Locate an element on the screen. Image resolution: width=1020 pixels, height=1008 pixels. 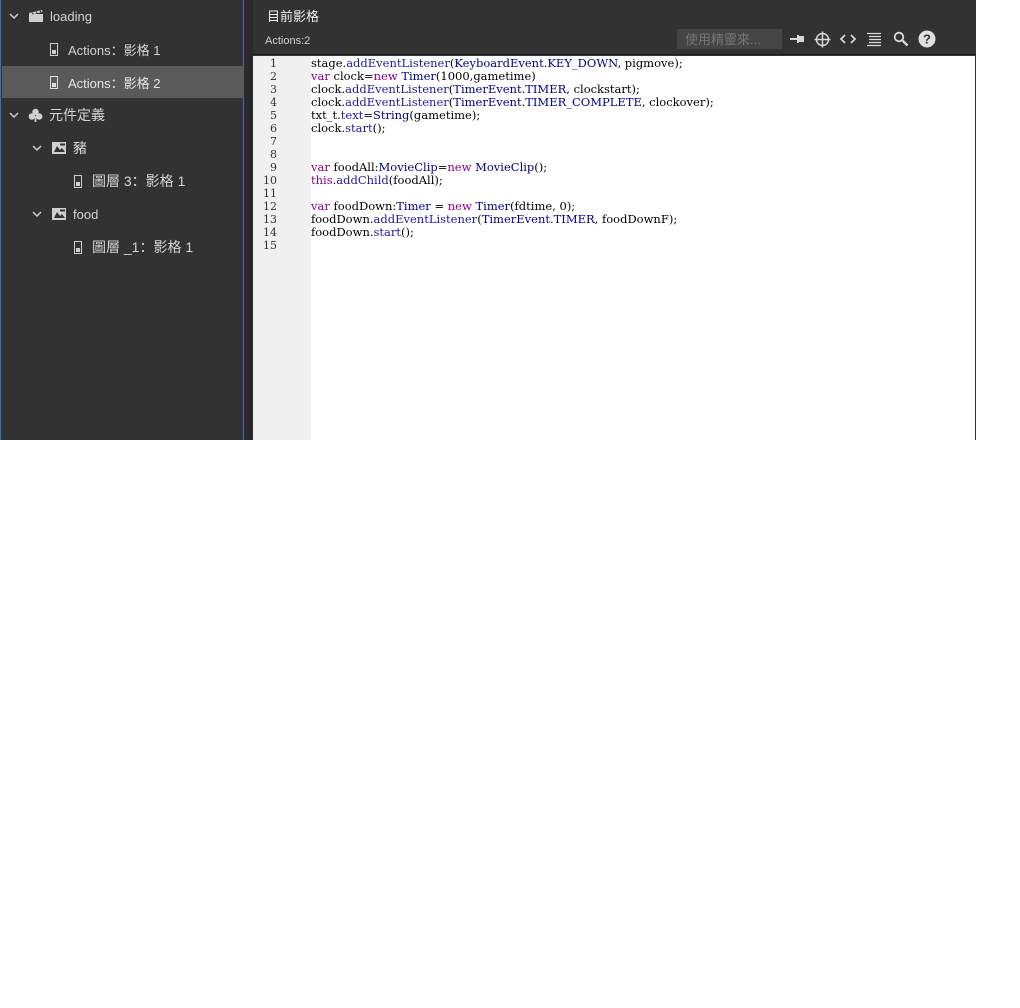
tree-item-label: loading is located at coordinates (71, 16).